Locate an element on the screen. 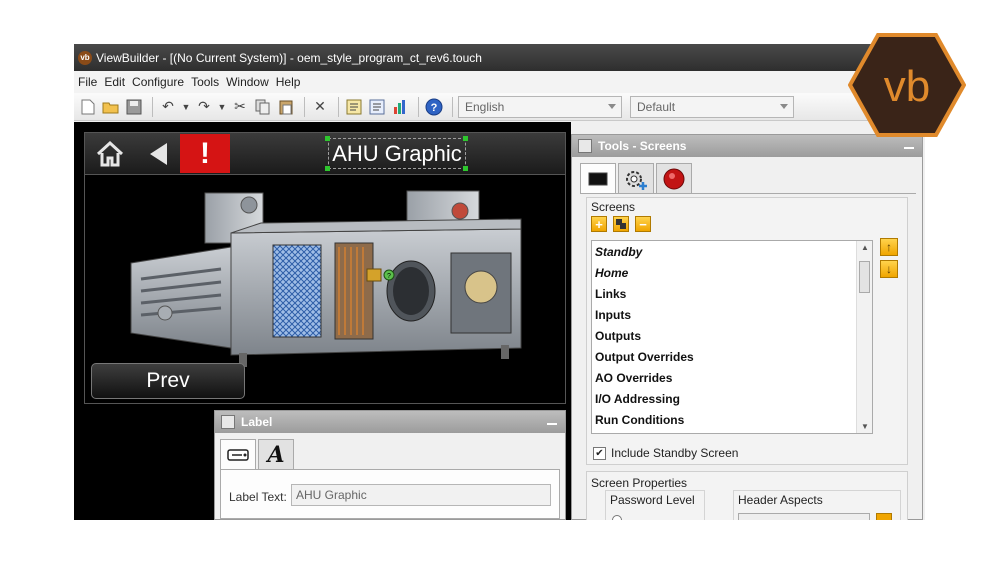 The width and height of the screenshot is (1000, 563). scrollbar-thumb is located at coordinates (864, 277).